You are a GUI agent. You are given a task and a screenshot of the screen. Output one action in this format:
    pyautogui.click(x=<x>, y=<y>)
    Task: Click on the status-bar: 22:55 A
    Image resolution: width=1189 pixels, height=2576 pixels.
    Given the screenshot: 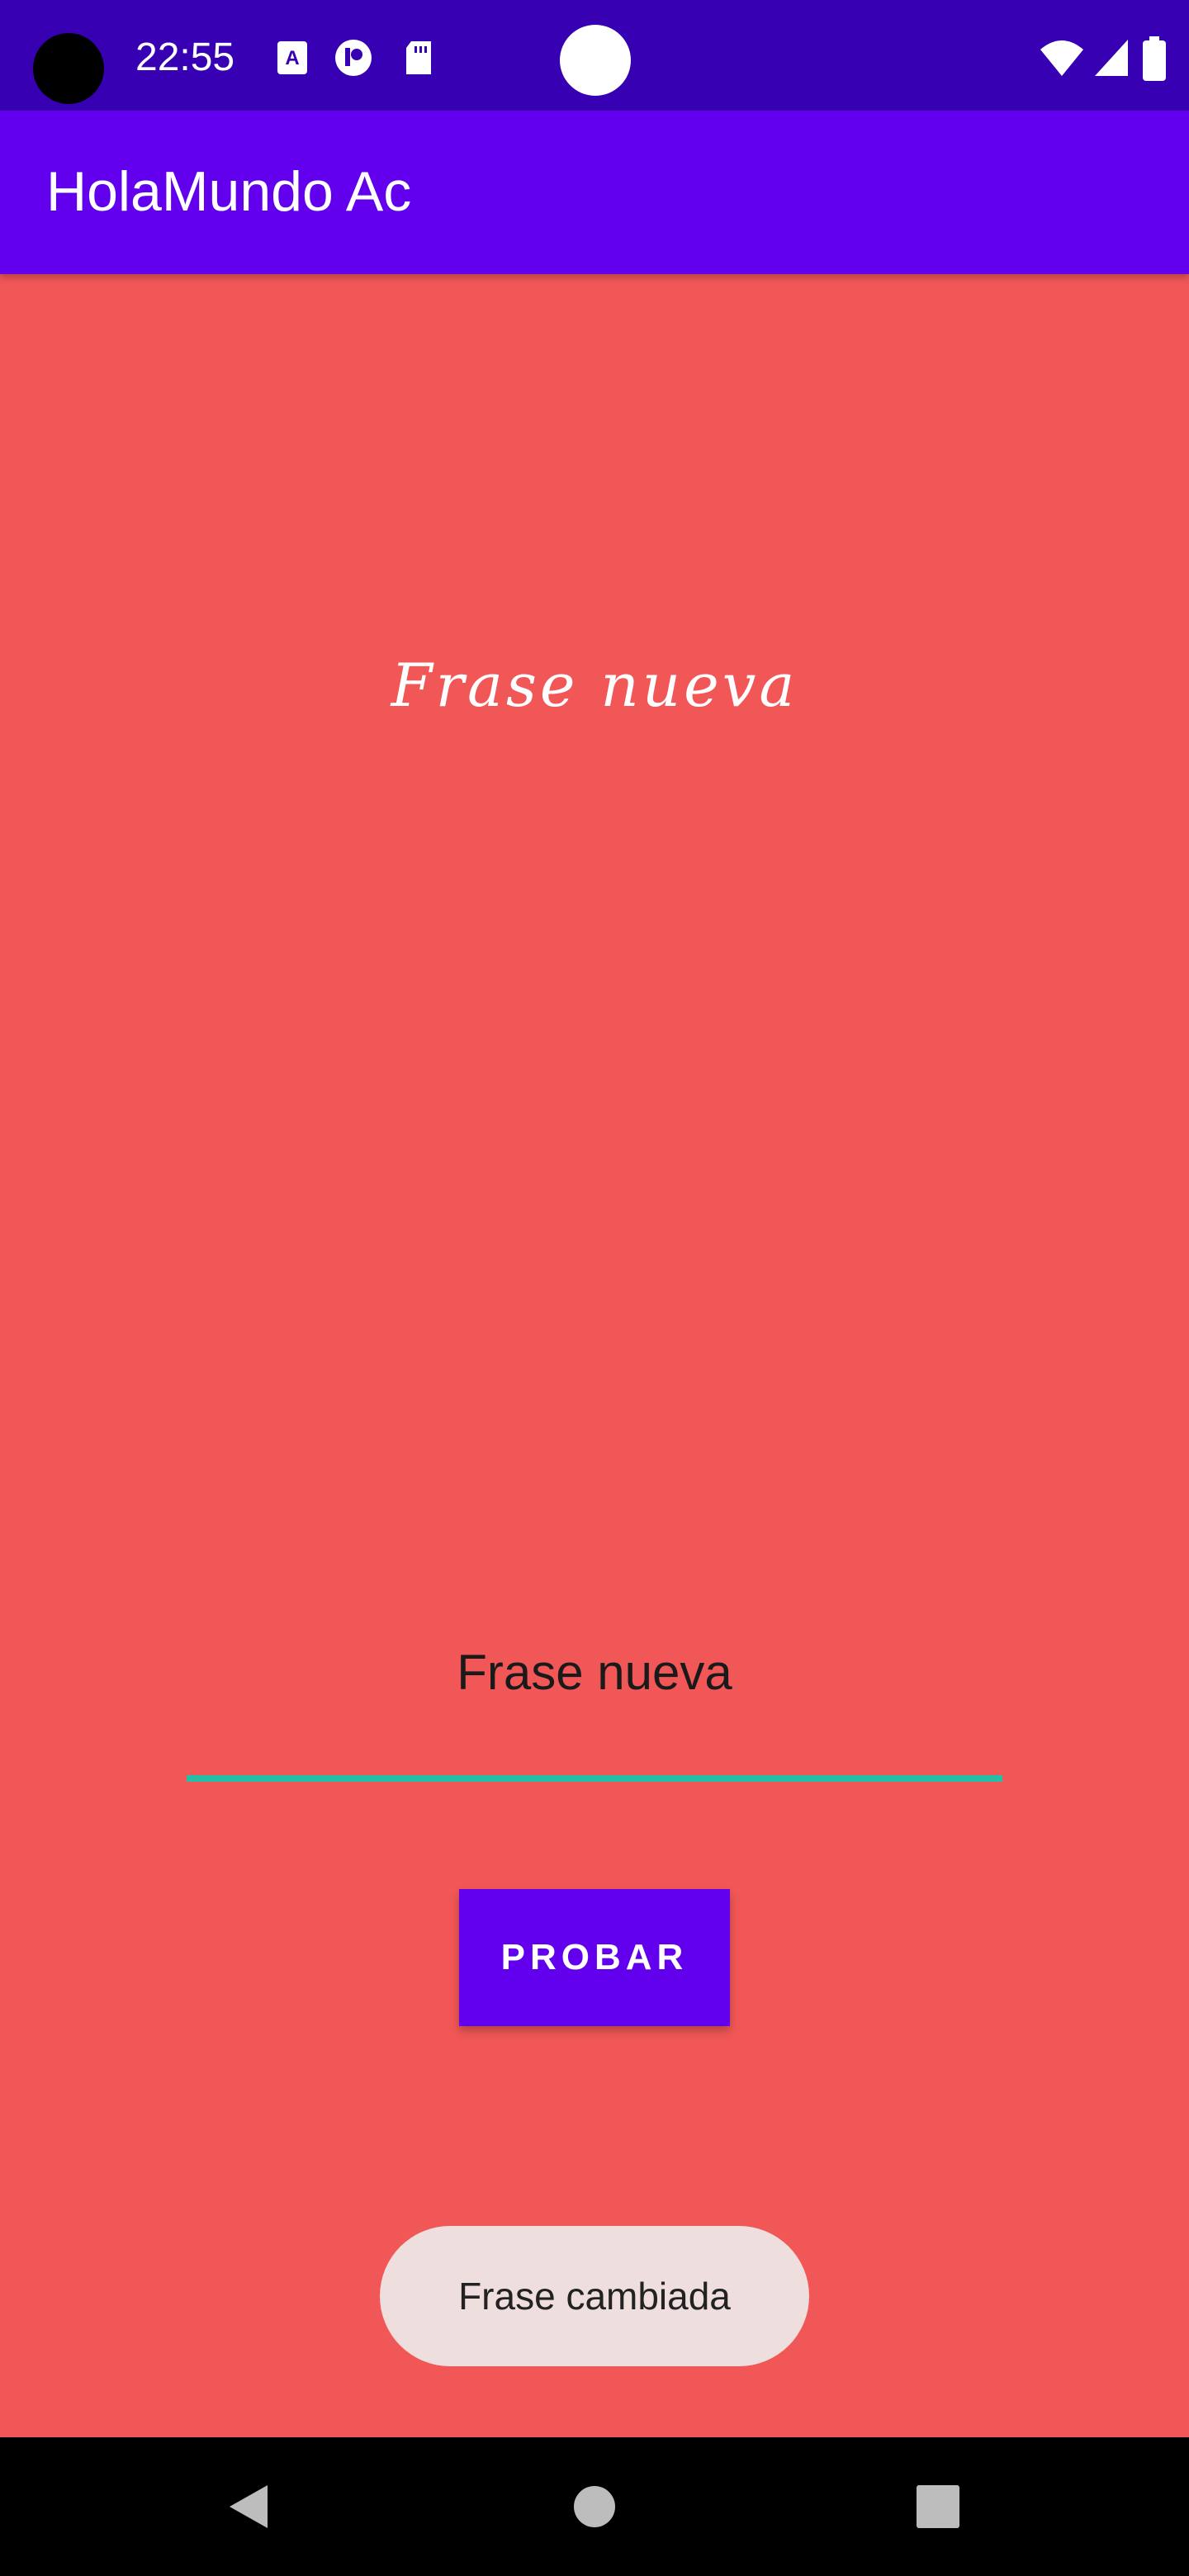 What is the action you would take?
    pyautogui.click(x=594, y=55)
    